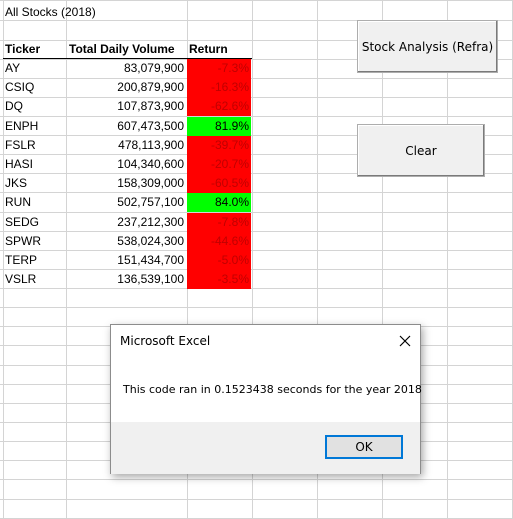 The width and height of the screenshot is (513, 519). Describe the element at coordinates (35, 87) in the screenshot. I see `cell-ticker: CSIQ` at that location.